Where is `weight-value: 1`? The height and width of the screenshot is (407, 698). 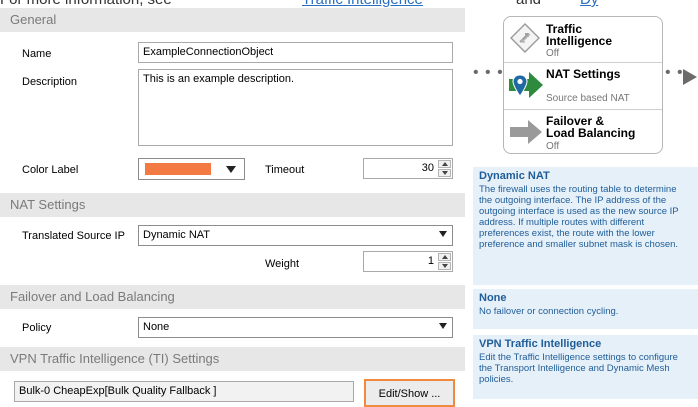
weight-value: 1 is located at coordinates (430, 261).